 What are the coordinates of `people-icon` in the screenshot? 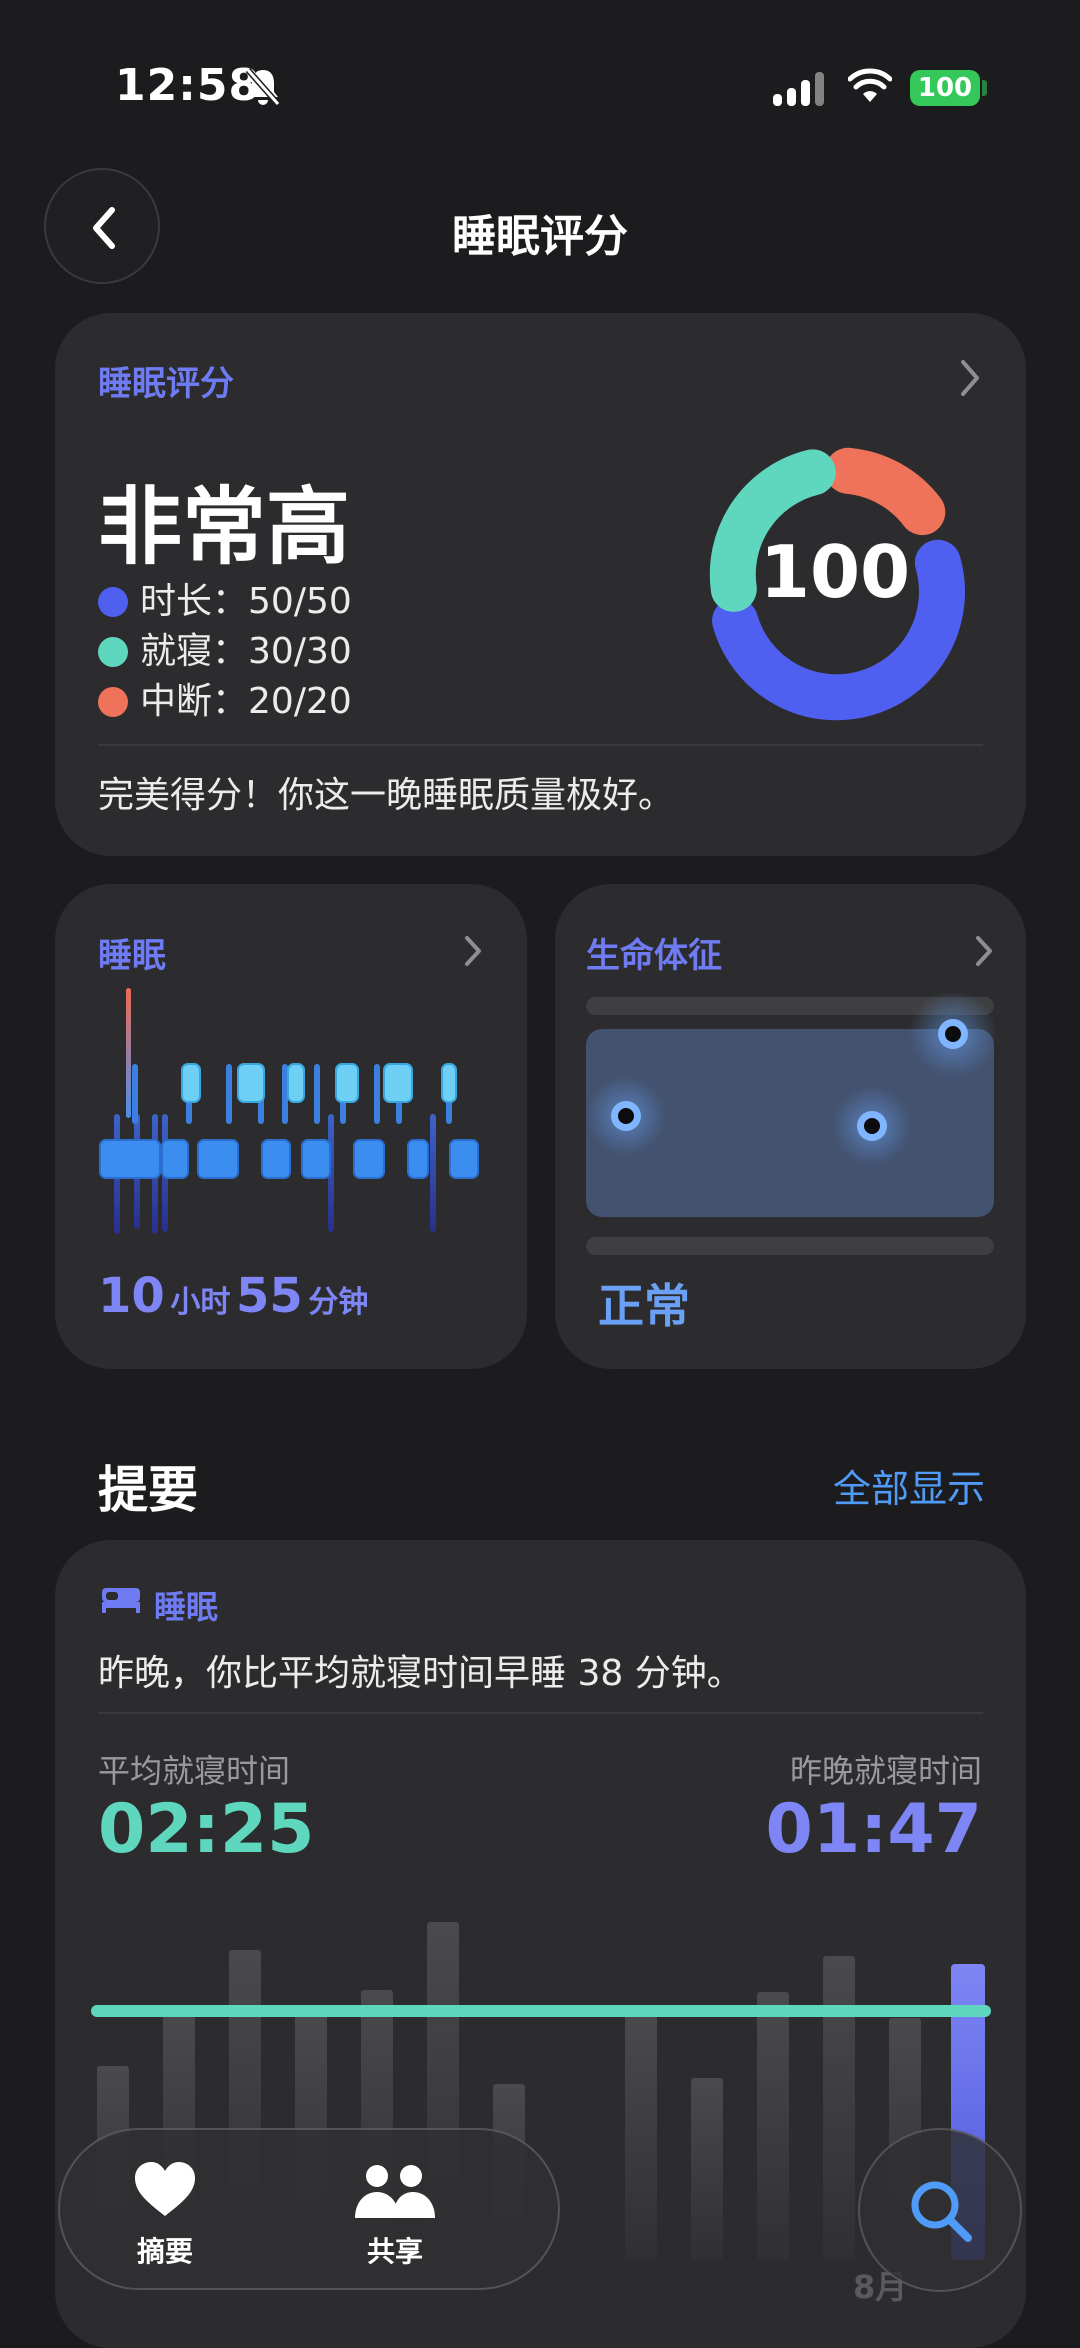 It's located at (395, 2191).